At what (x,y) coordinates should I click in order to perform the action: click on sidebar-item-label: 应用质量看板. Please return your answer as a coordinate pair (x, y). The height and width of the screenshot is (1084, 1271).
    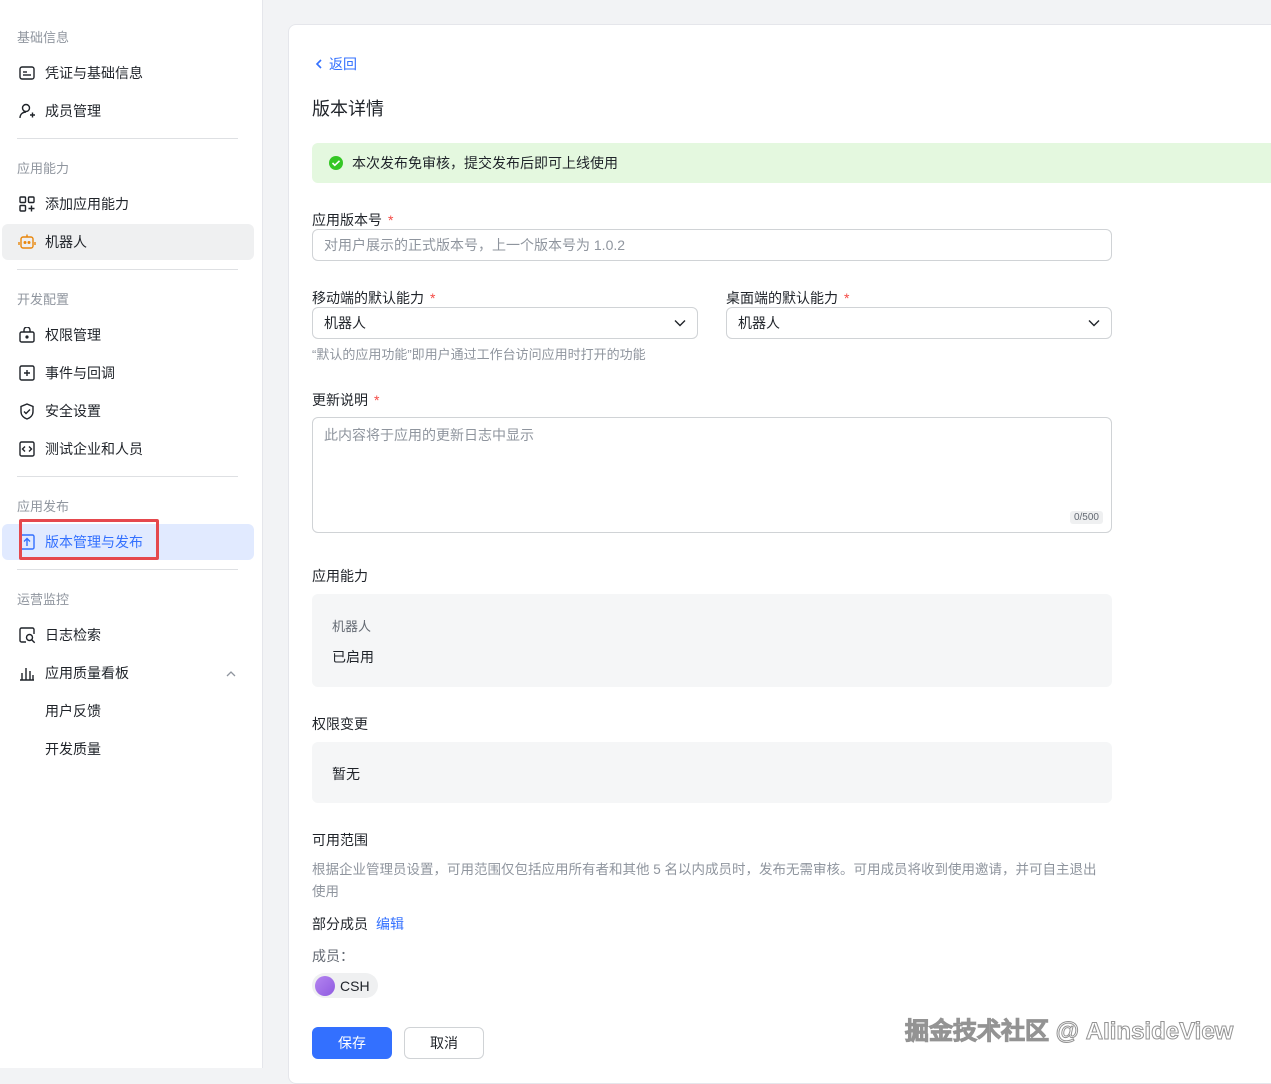
    Looking at the image, I should click on (87, 673).